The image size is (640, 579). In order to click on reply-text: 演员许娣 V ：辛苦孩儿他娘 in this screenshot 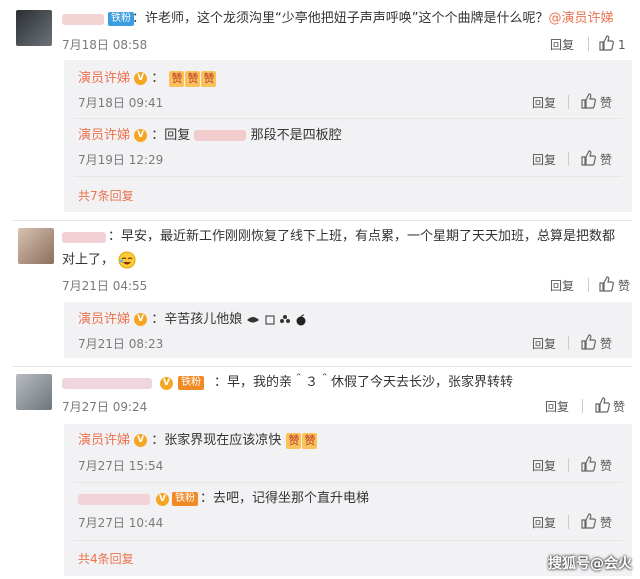, I will do `click(192, 320)`.